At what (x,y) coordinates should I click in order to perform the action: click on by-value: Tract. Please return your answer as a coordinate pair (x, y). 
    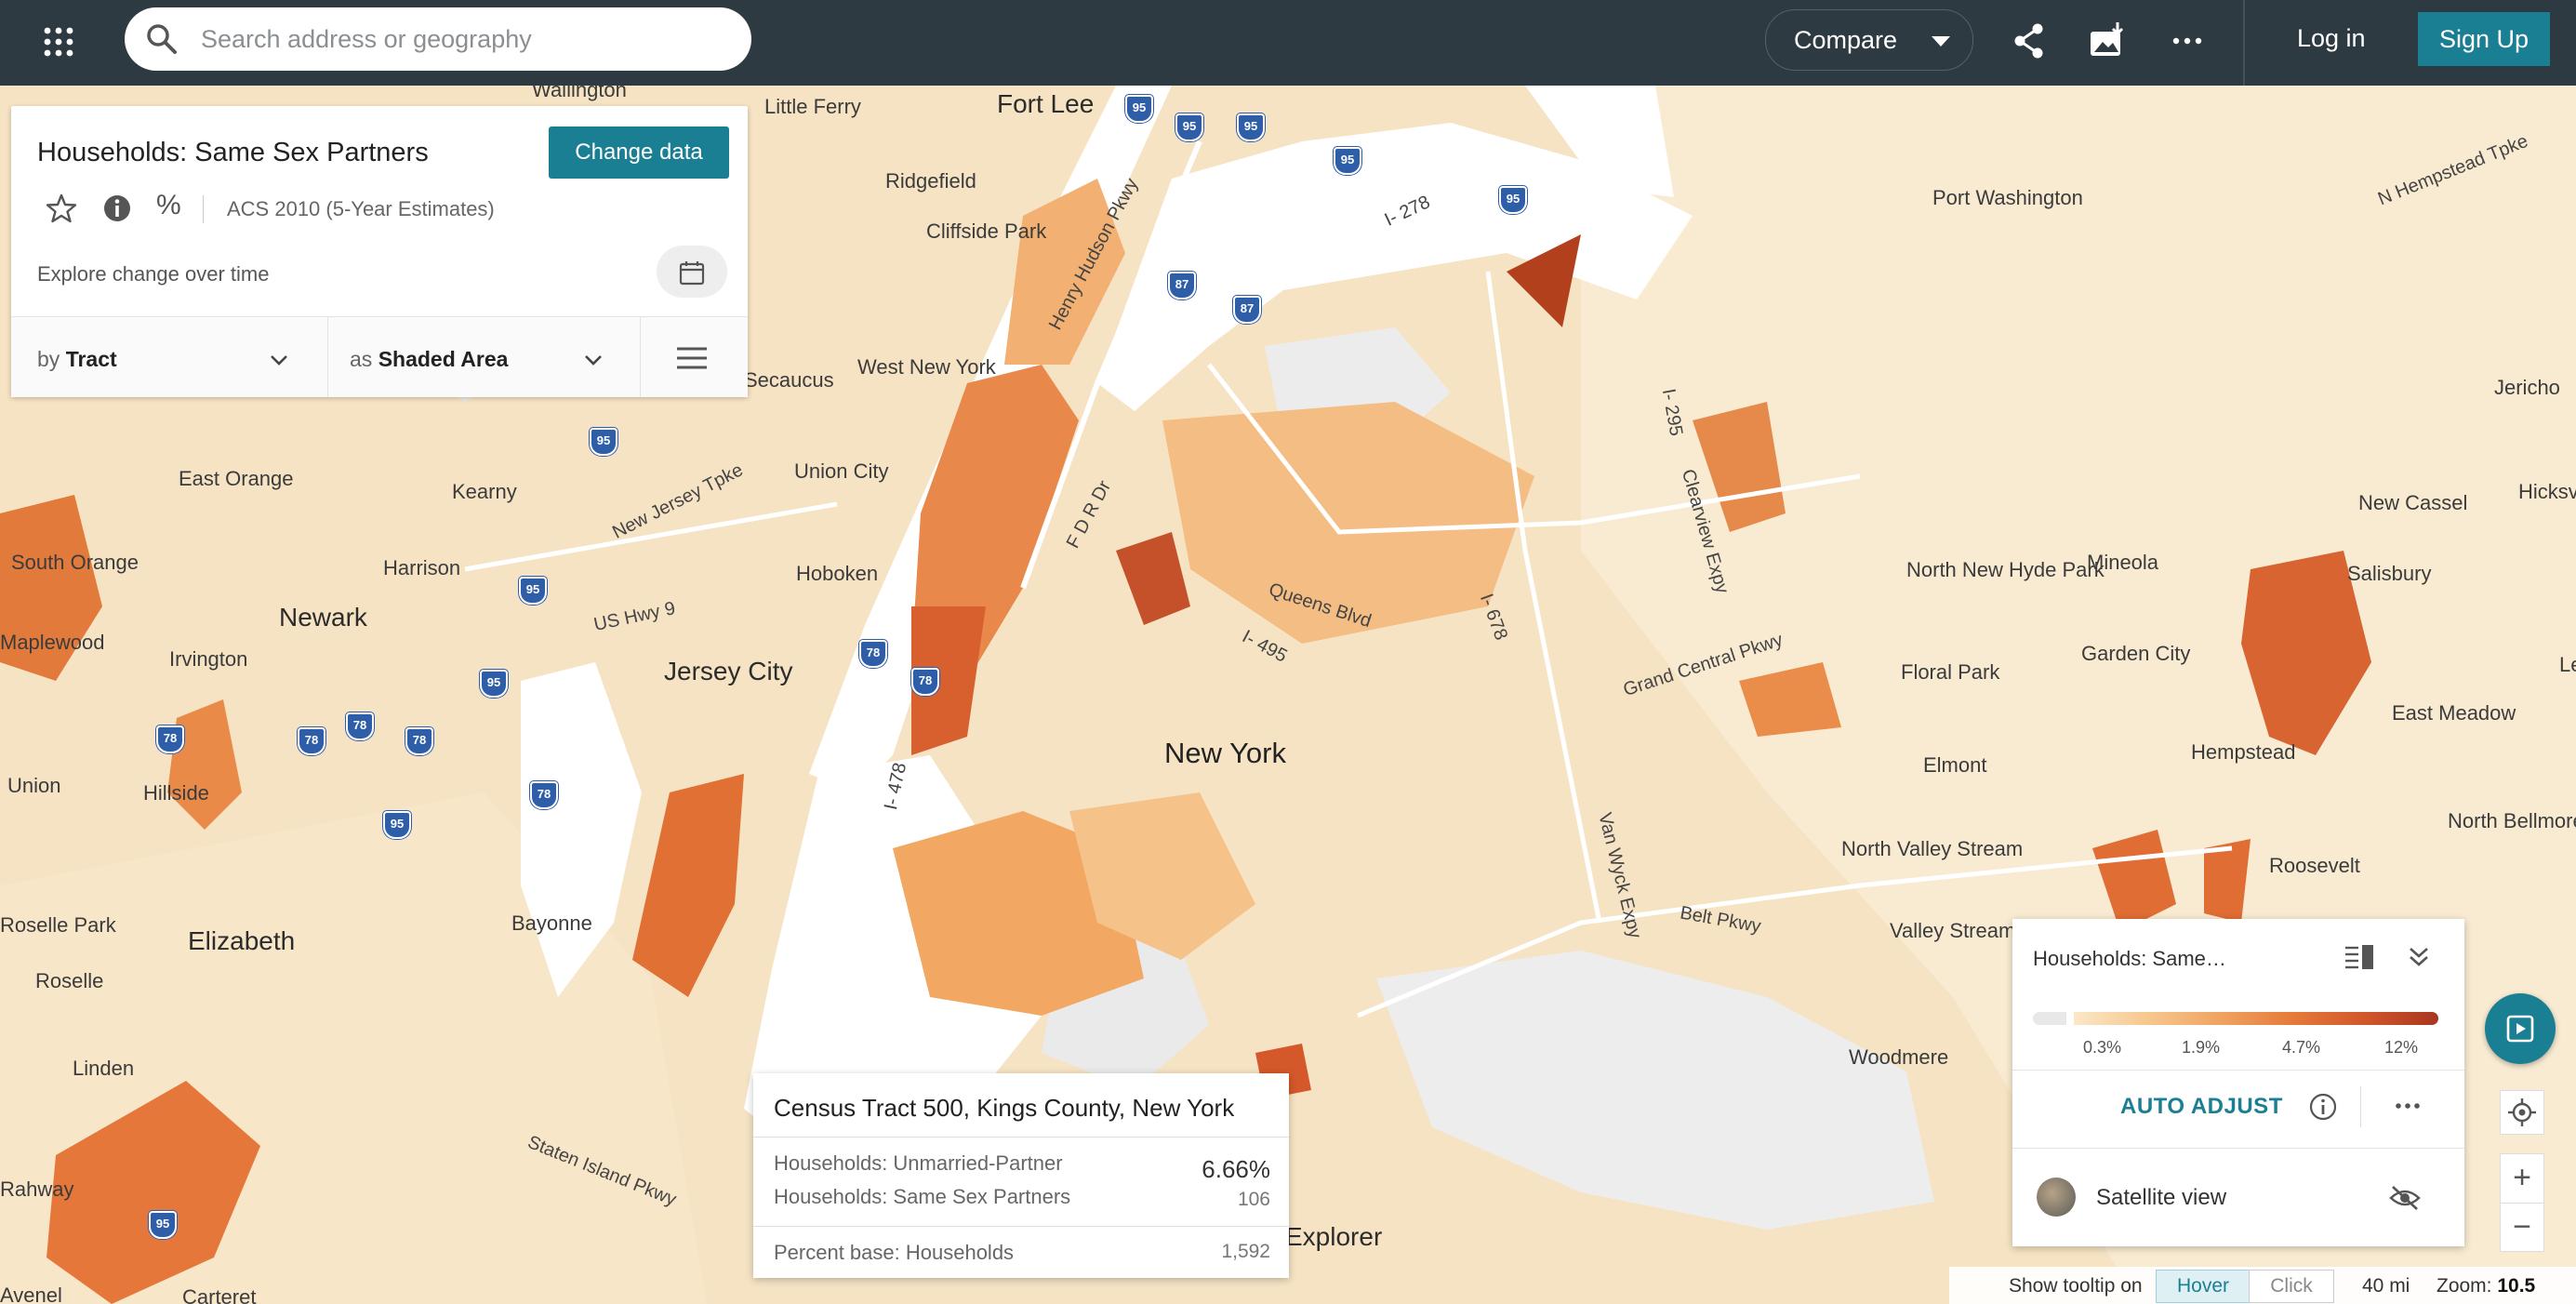
    Looking at the image, I should click on (91, 359).